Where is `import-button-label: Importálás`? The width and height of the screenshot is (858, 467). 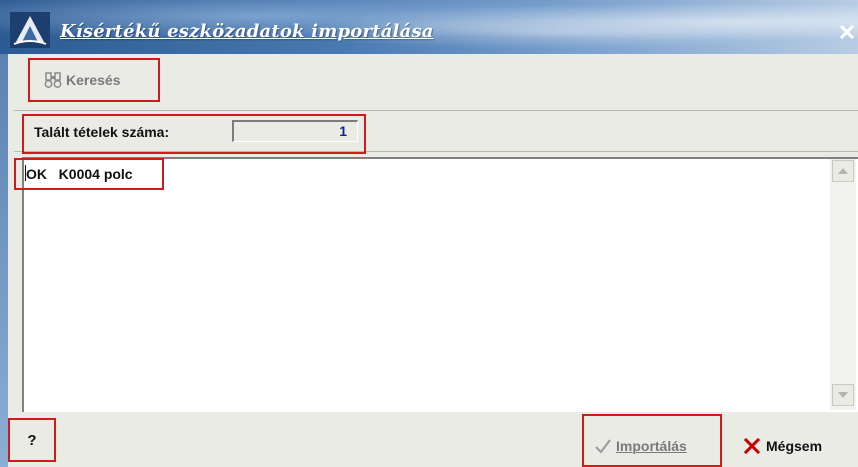 import-button-label: Importálás is located at coordinates (651, 446).